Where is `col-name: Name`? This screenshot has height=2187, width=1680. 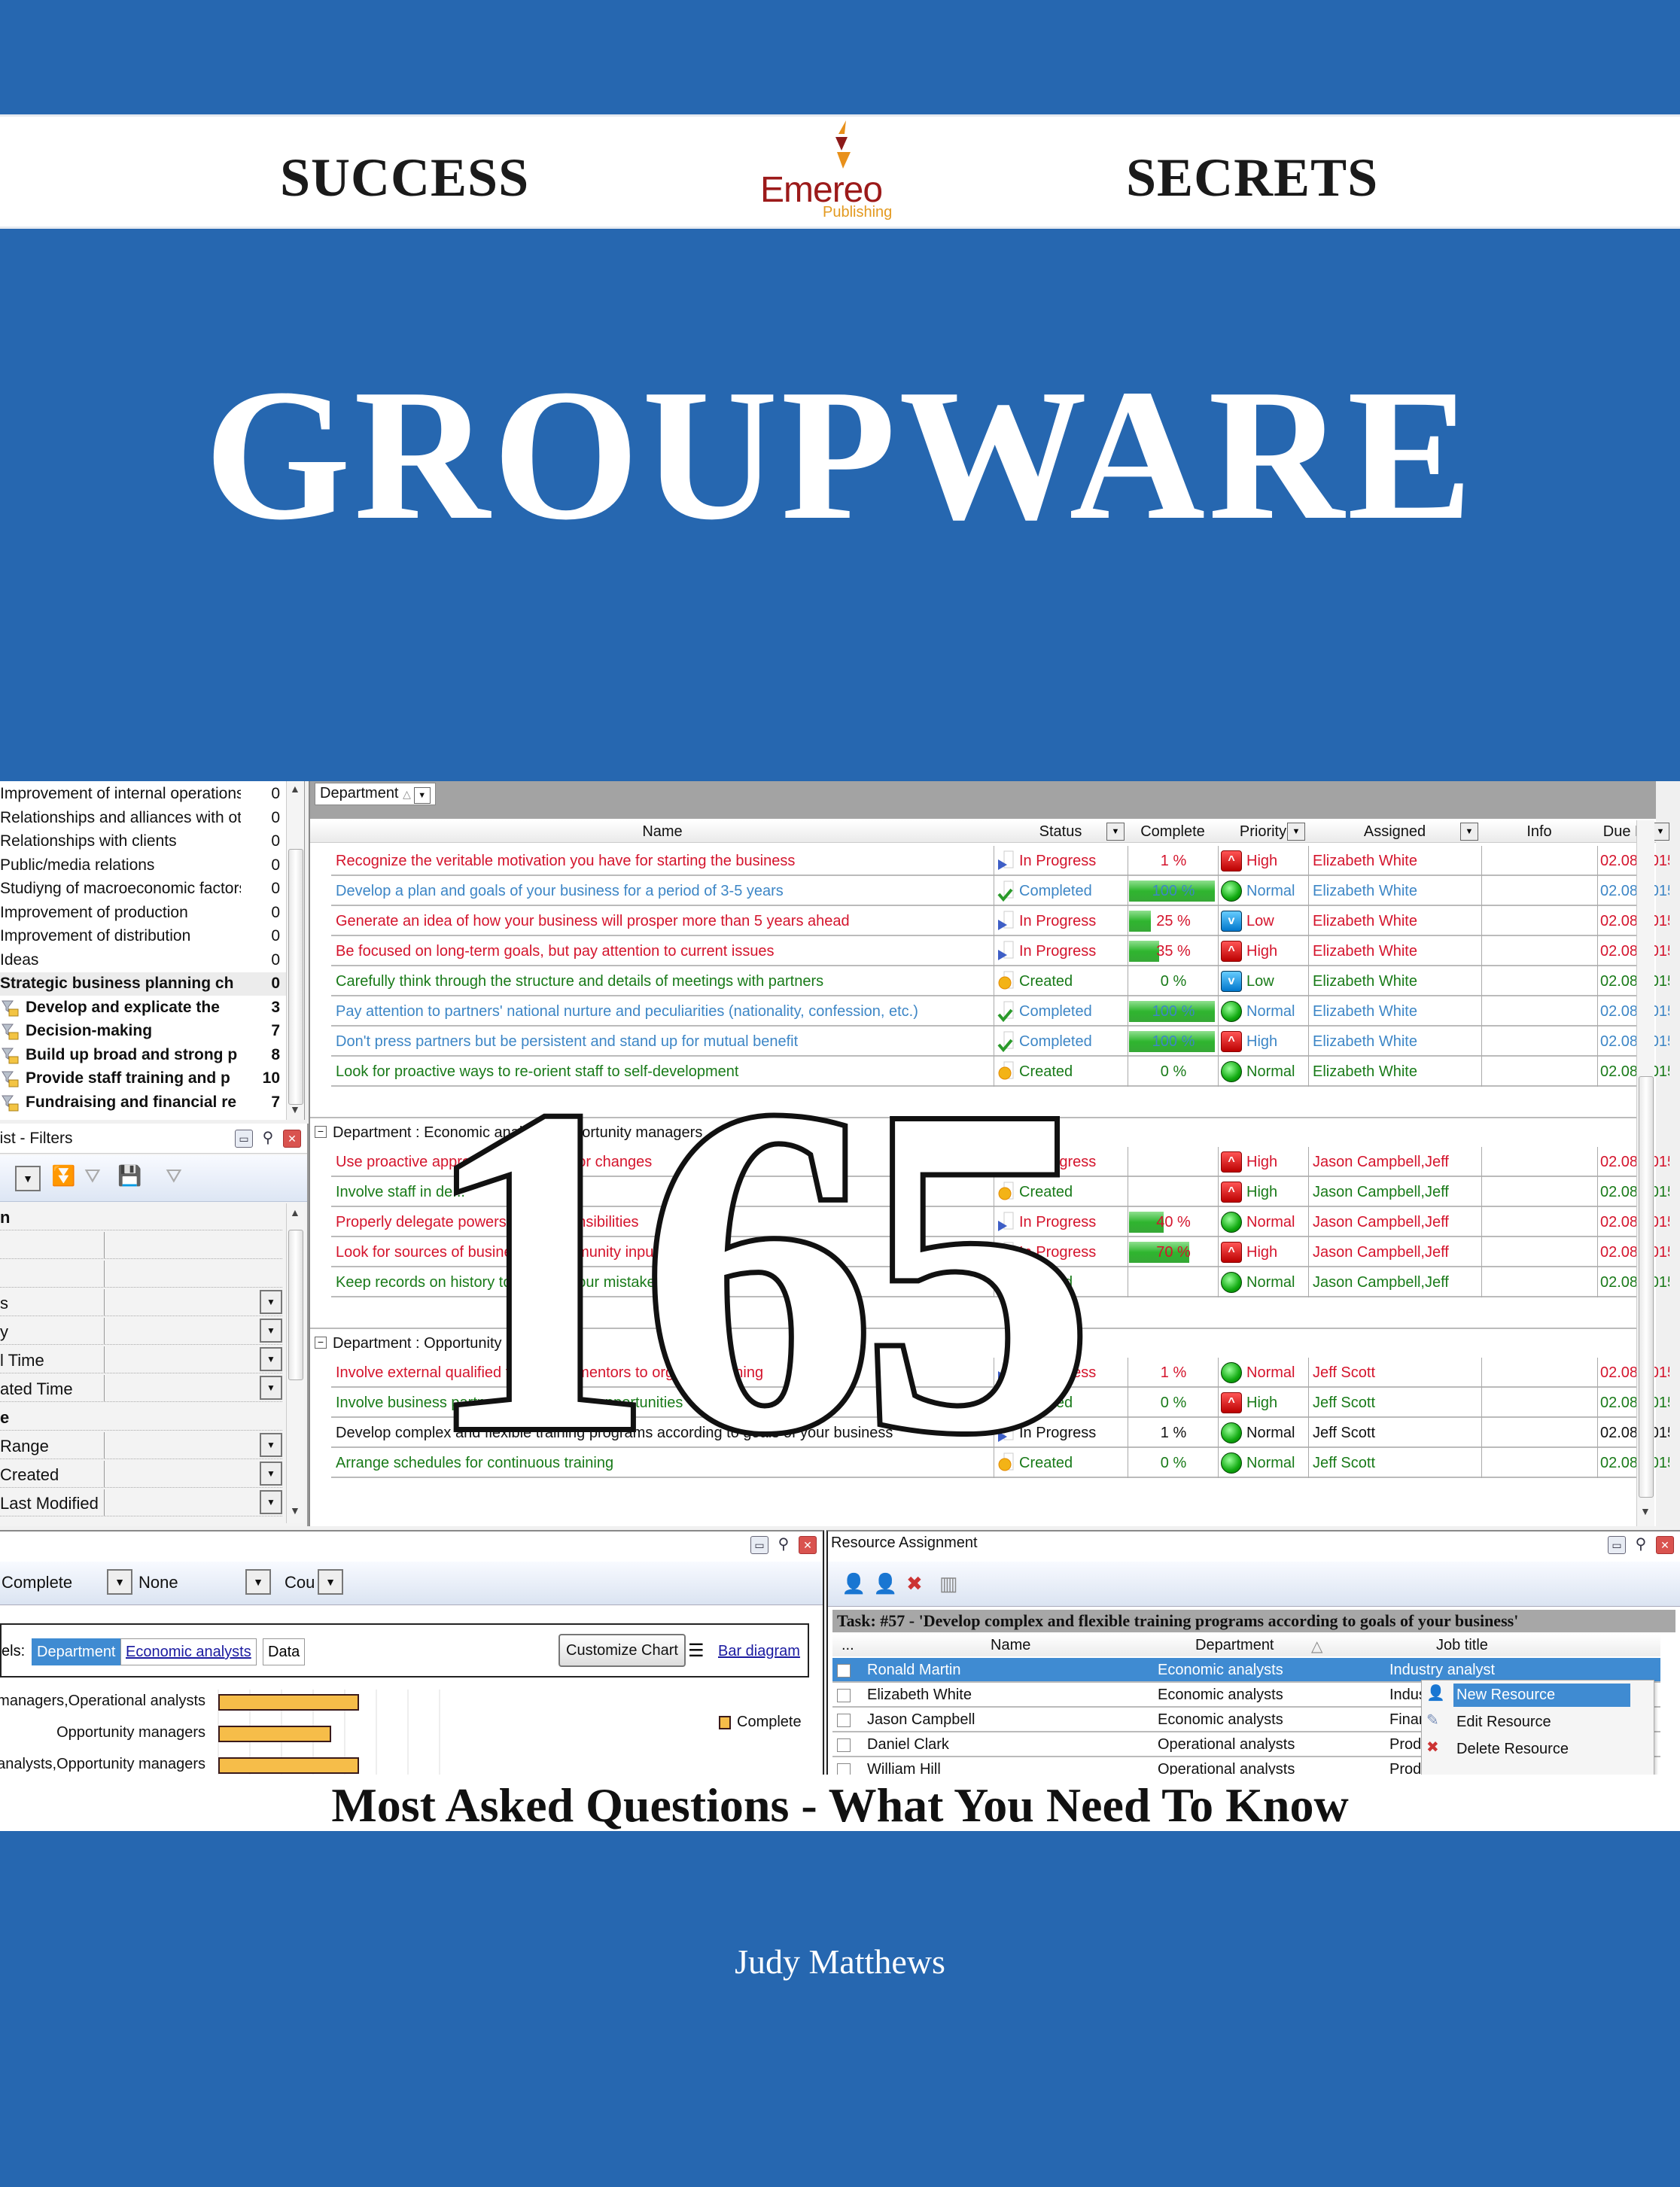 col-name: Name is located at coordinates (1010, 1645).